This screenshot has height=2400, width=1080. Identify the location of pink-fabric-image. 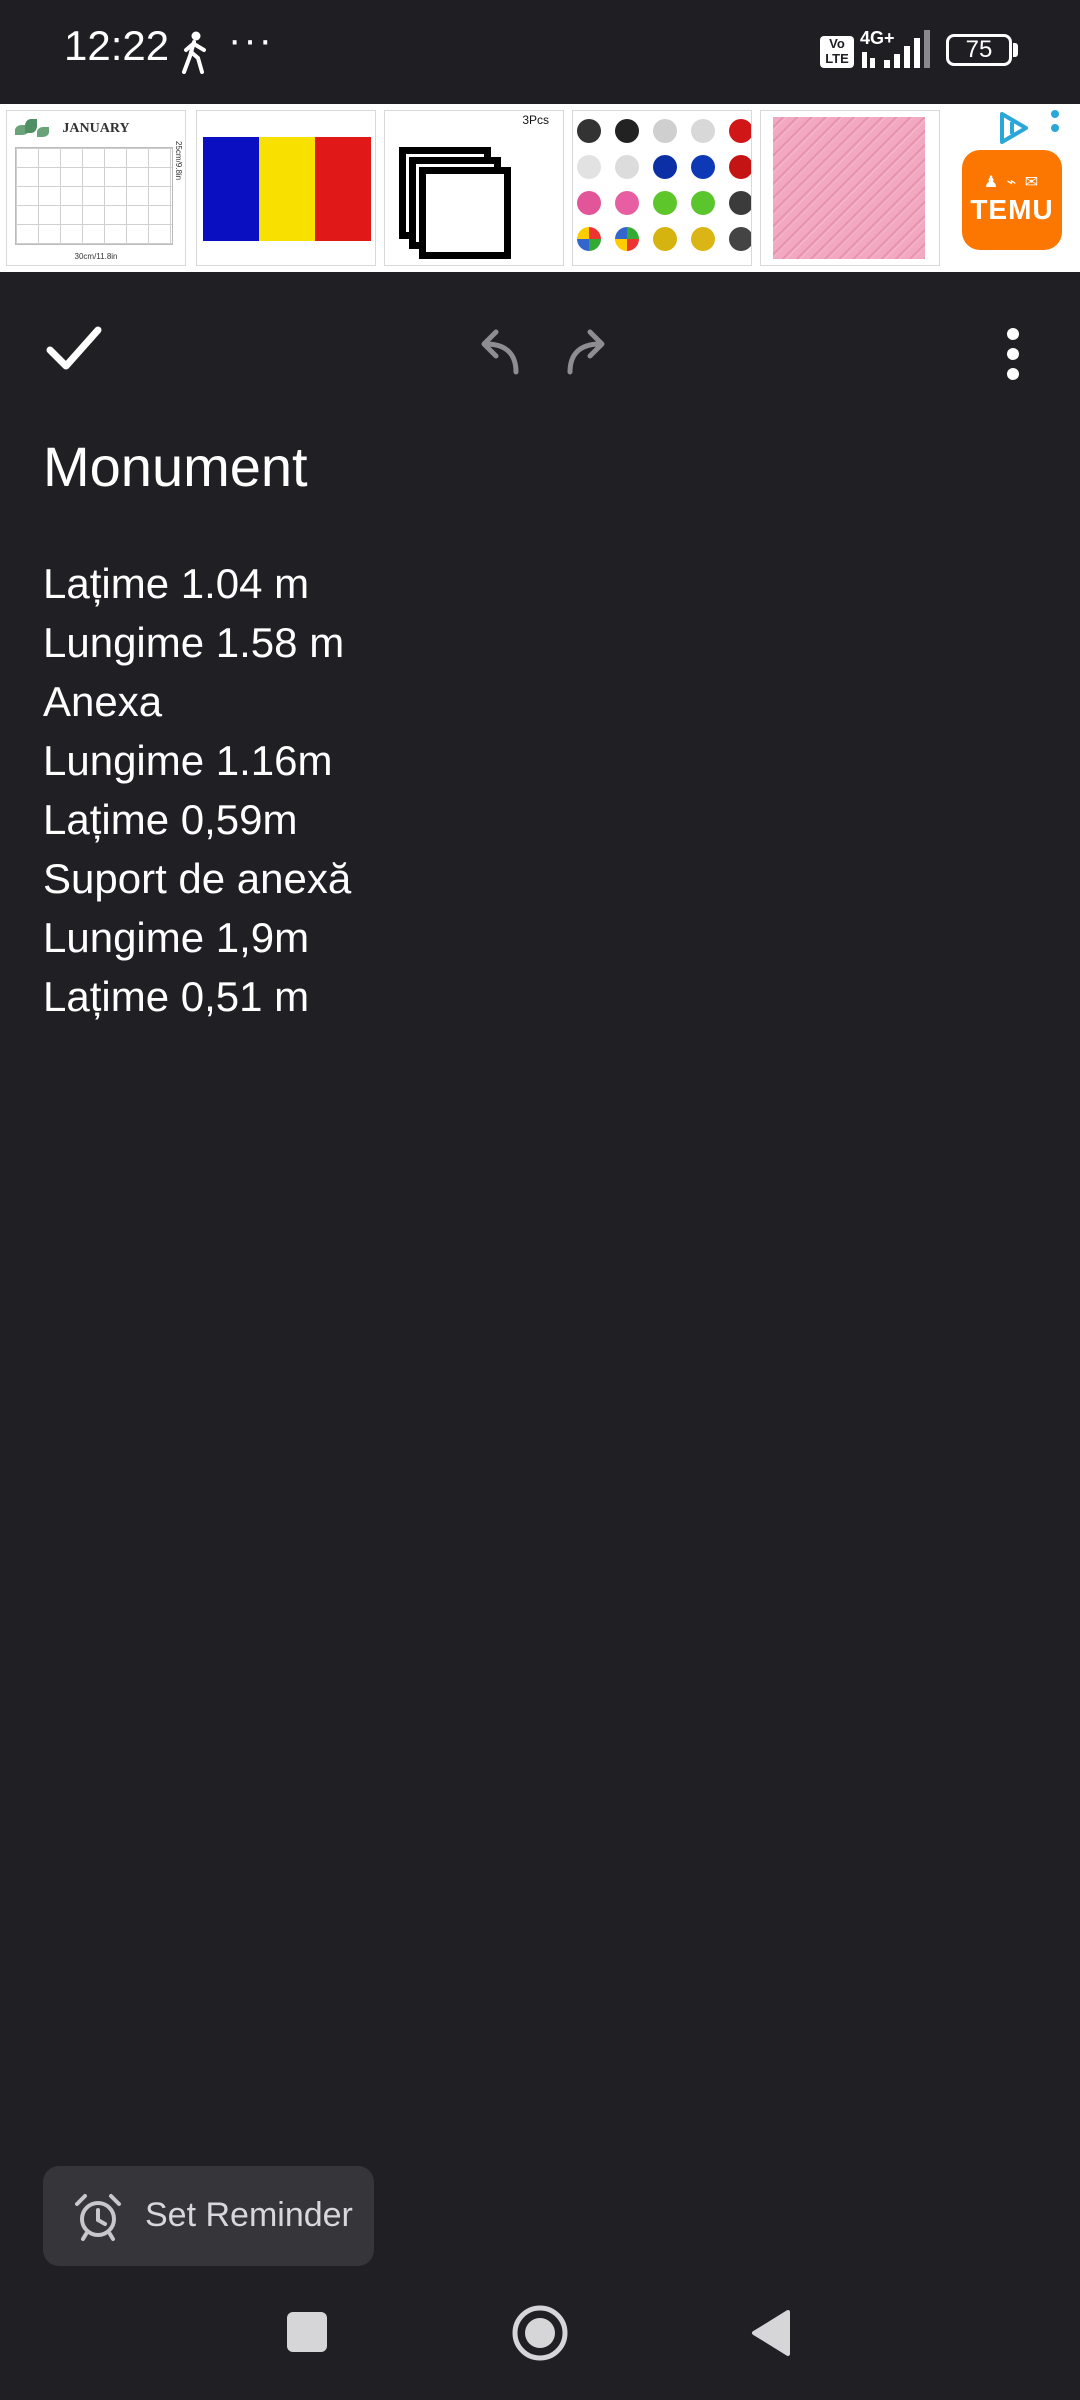
(849, 188).